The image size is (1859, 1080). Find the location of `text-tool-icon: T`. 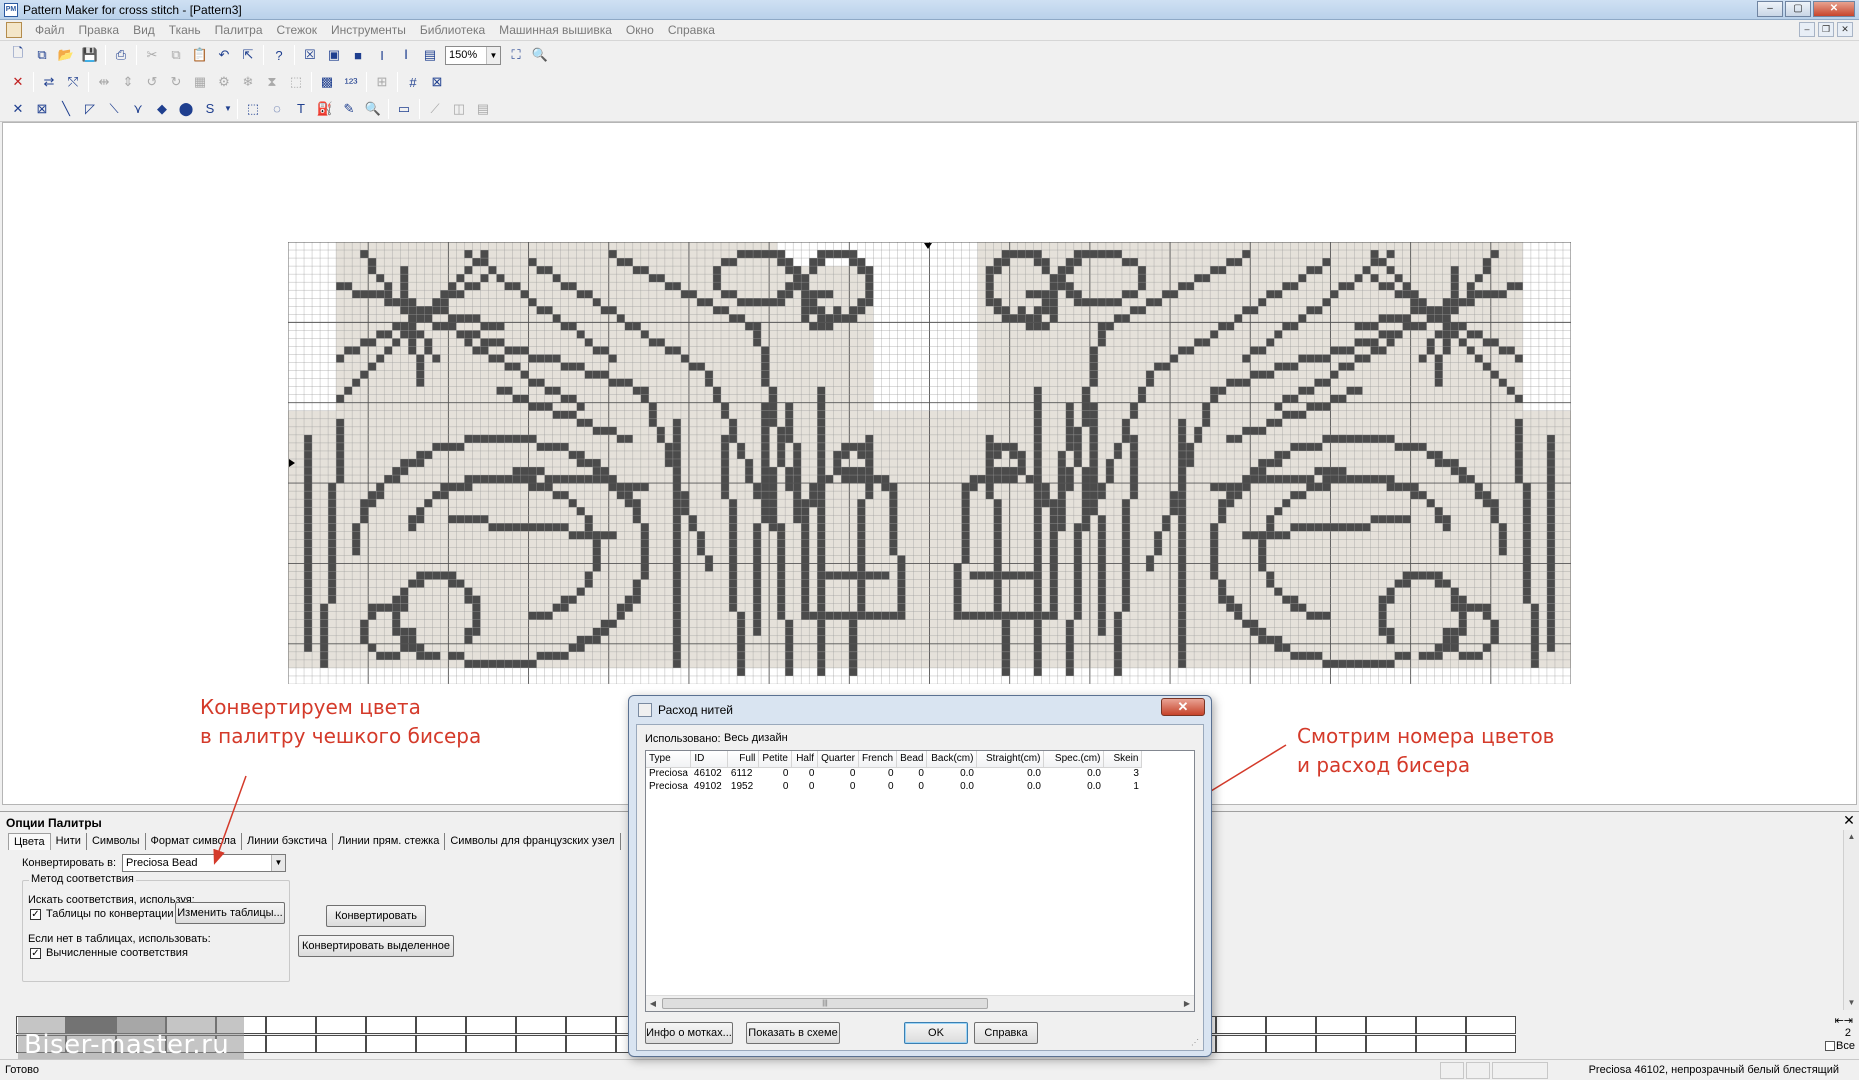

text-tool-icon: T is located at coordinates (301, 109).